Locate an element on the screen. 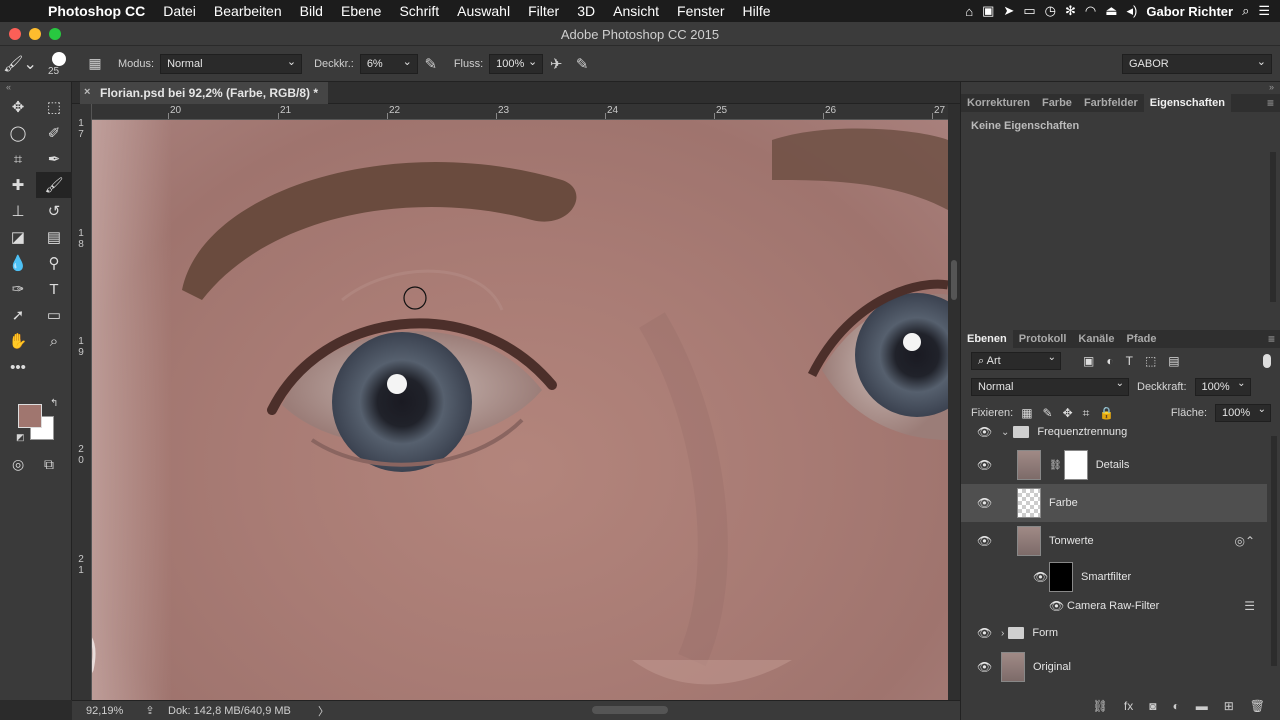 This screenshot has width=1280, height=720. layer-filter-select: ⌕ Art is located at coordinates (1016, 361).